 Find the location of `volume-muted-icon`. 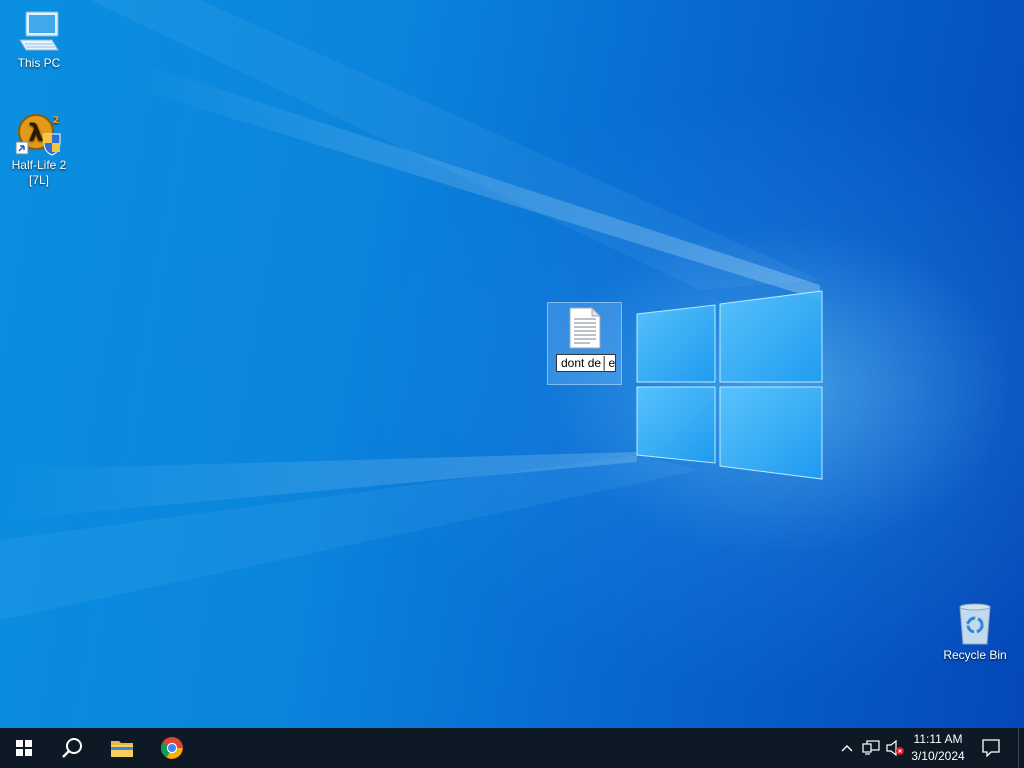

volume-muted-icon is located at coordinates (895, 748).